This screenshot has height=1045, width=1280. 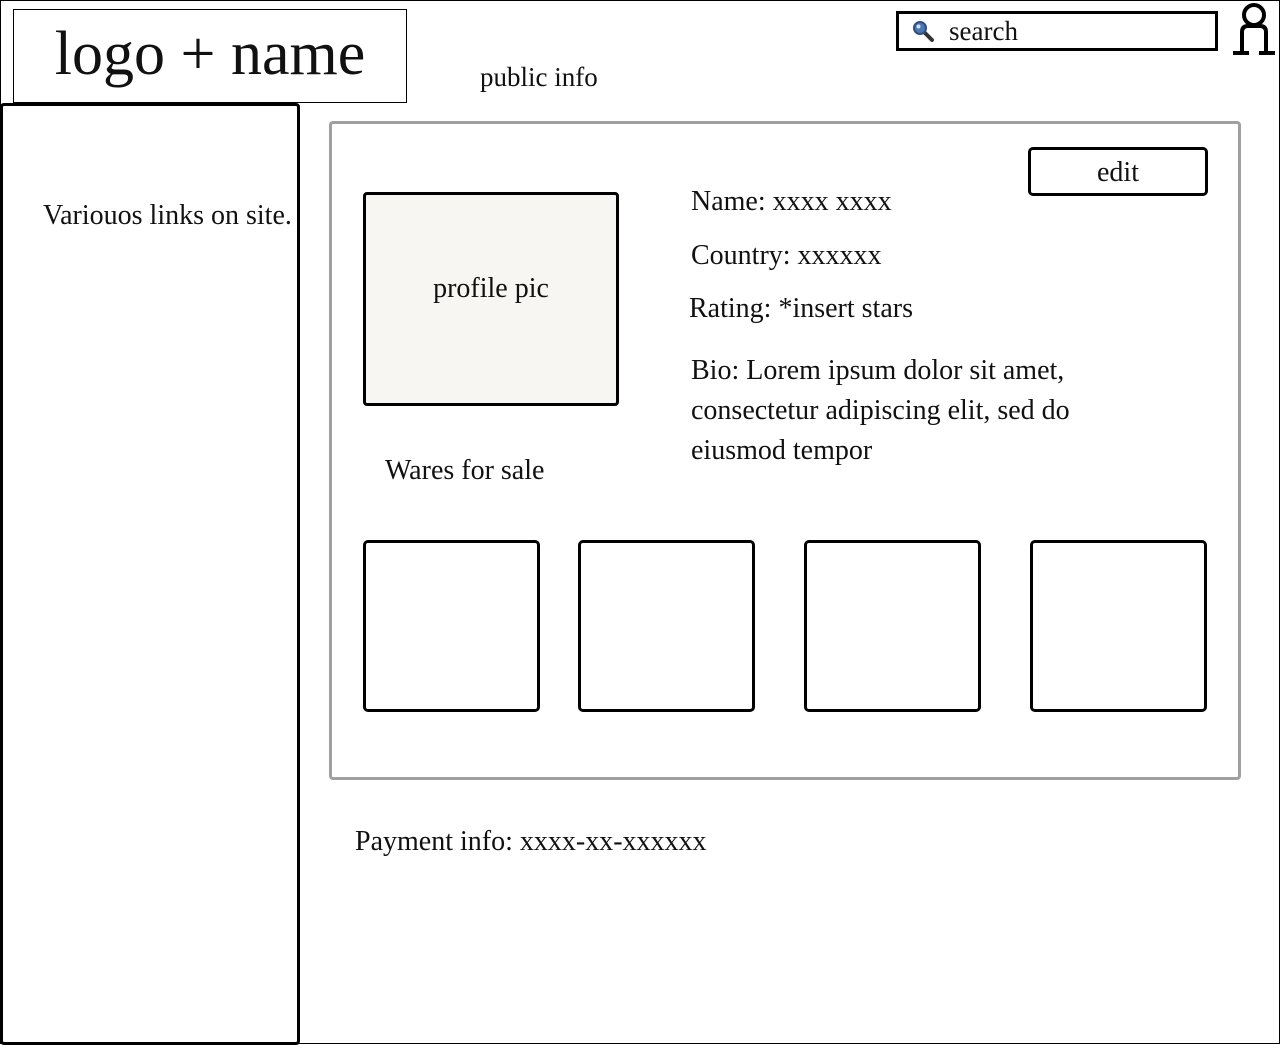 What do you see at coordinates (1254, 29) in the screenshot?
I see `user-icon` at bounding box center [1254, 29].